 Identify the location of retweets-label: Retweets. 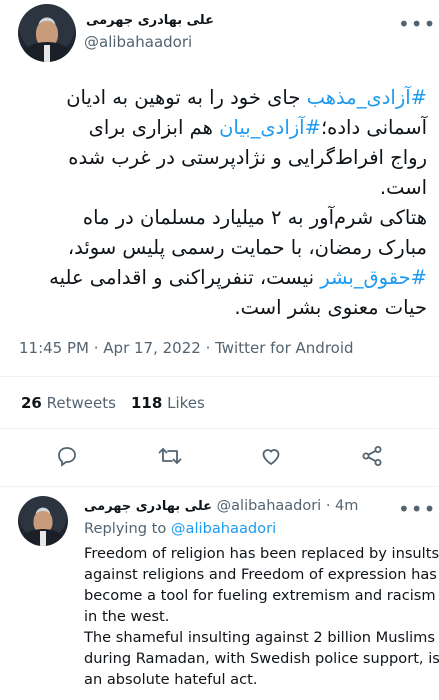
(81, 403).